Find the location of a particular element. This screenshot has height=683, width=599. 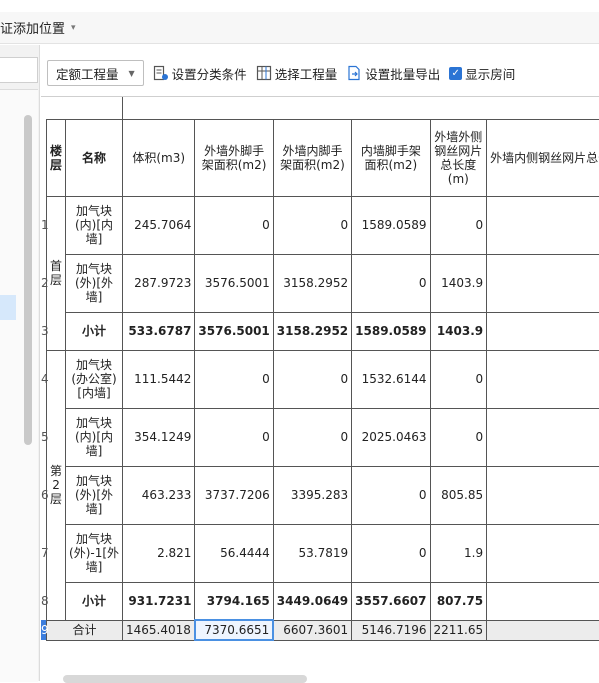

value-cell: 53.7819 is located at coordinates (312, 553).